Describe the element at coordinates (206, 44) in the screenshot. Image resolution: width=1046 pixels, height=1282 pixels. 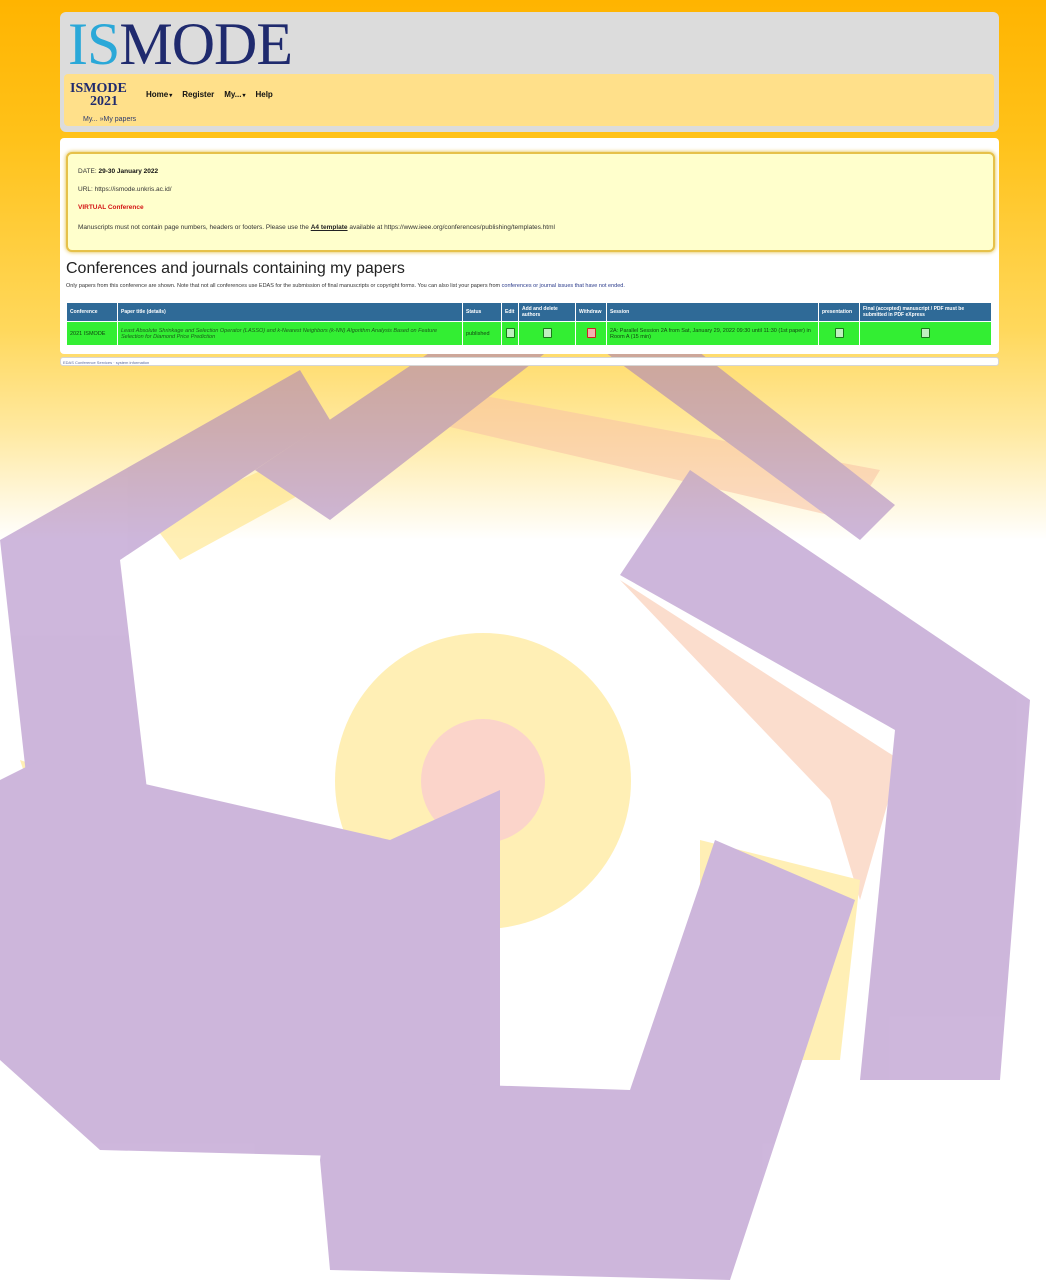
I see `logo-text-mode: MODE` at that location.